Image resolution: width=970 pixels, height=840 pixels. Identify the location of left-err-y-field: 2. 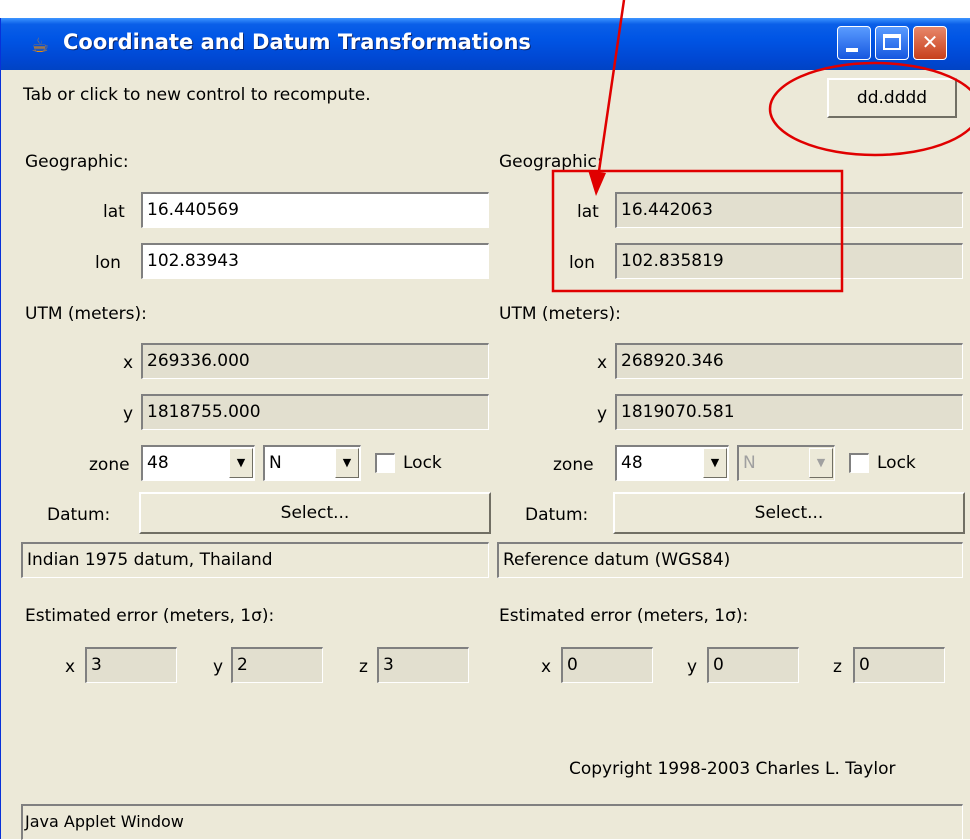
(277, 665).